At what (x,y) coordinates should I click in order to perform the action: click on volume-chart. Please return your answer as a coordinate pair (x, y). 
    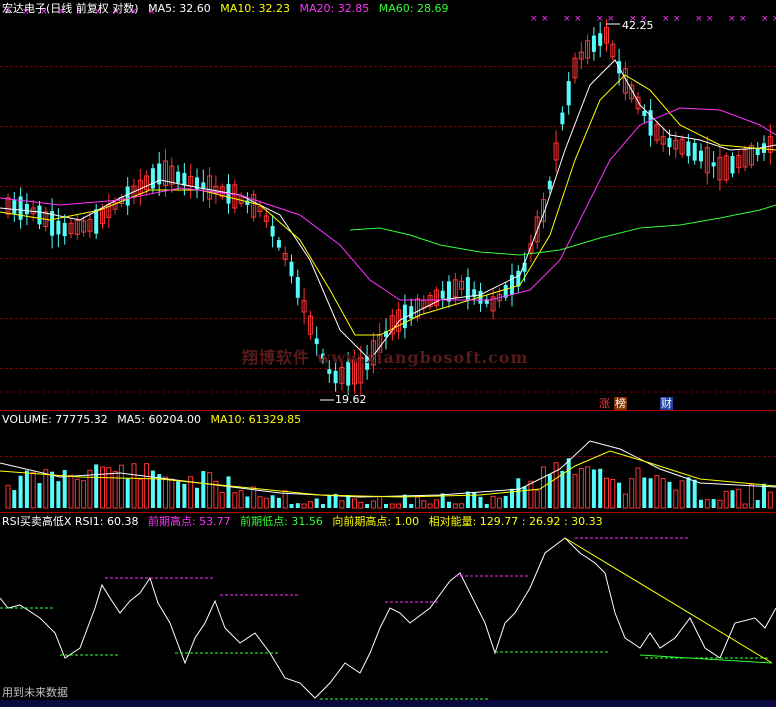
    Looking at the image, I should click on (388, 461).